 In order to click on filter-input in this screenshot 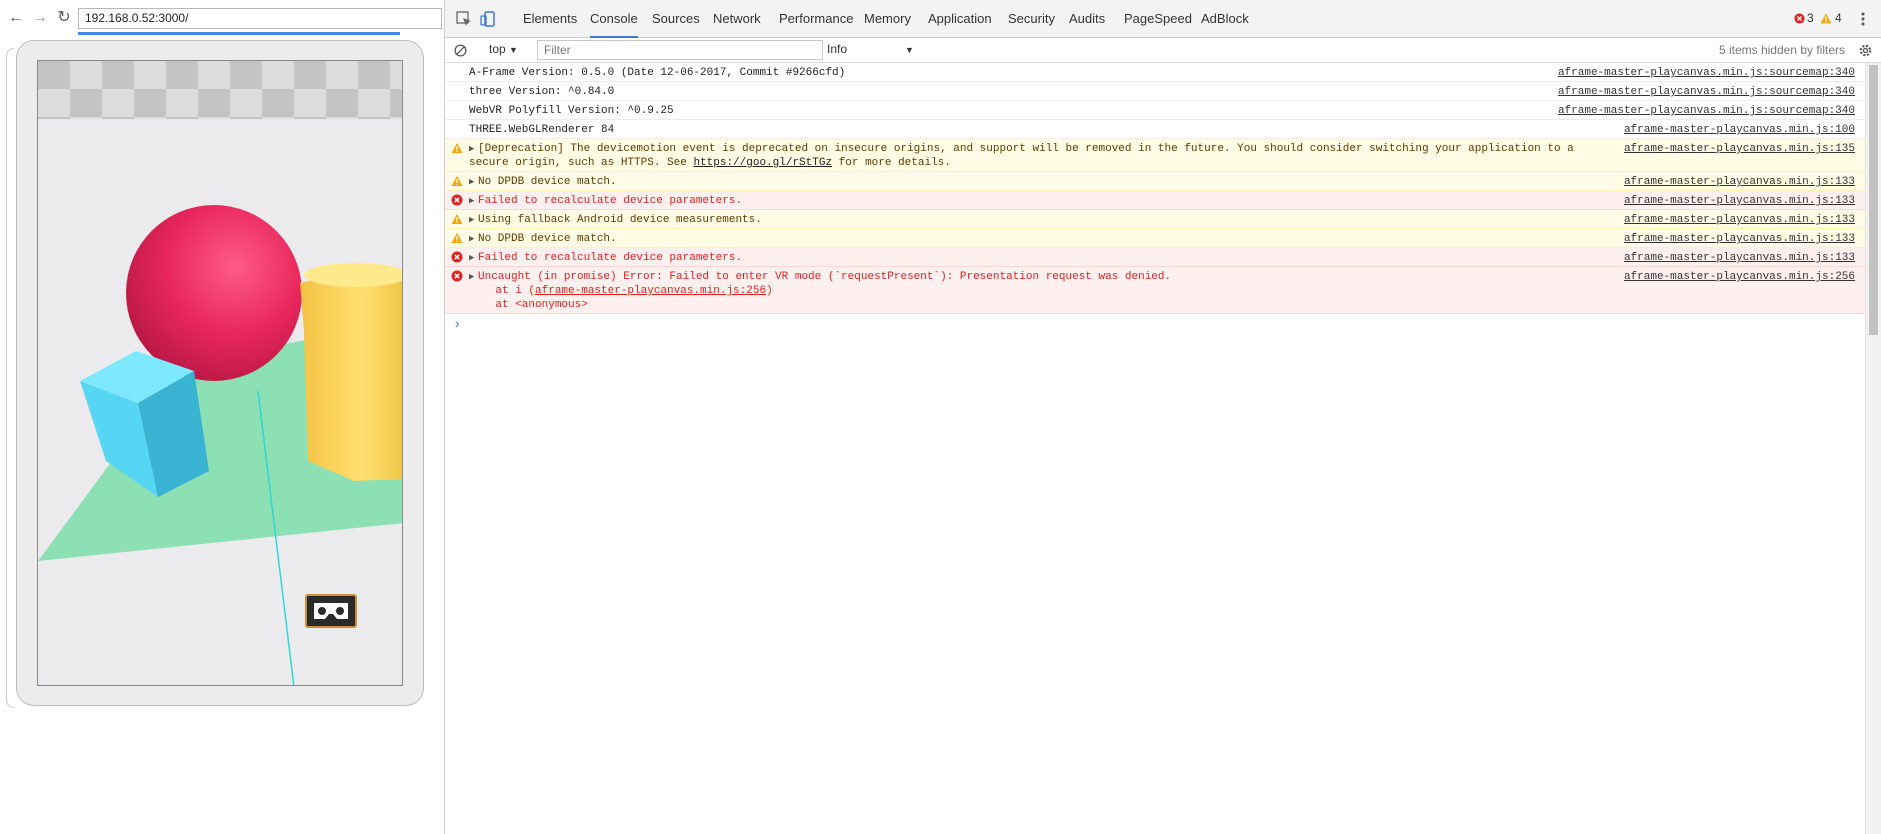, I will do `click(680, 50)`.